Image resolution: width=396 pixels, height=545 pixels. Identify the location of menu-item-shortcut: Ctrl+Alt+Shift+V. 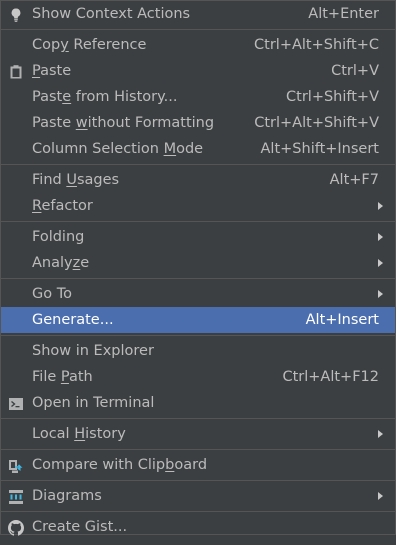
(316, 123).